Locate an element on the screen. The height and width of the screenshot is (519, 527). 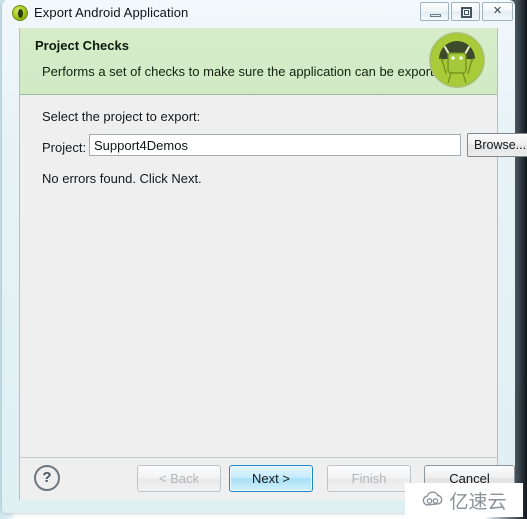
minimize-icon is located at coordinates (435, 15).